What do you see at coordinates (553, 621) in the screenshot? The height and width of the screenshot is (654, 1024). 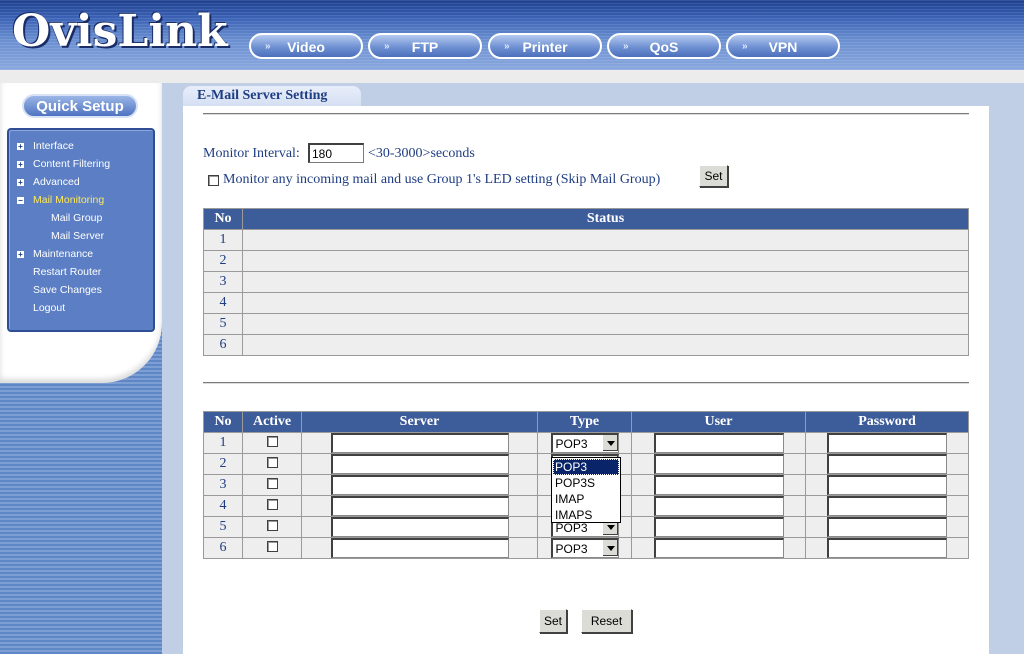 I see `set-button: Set` at bounding box center [553, 621].